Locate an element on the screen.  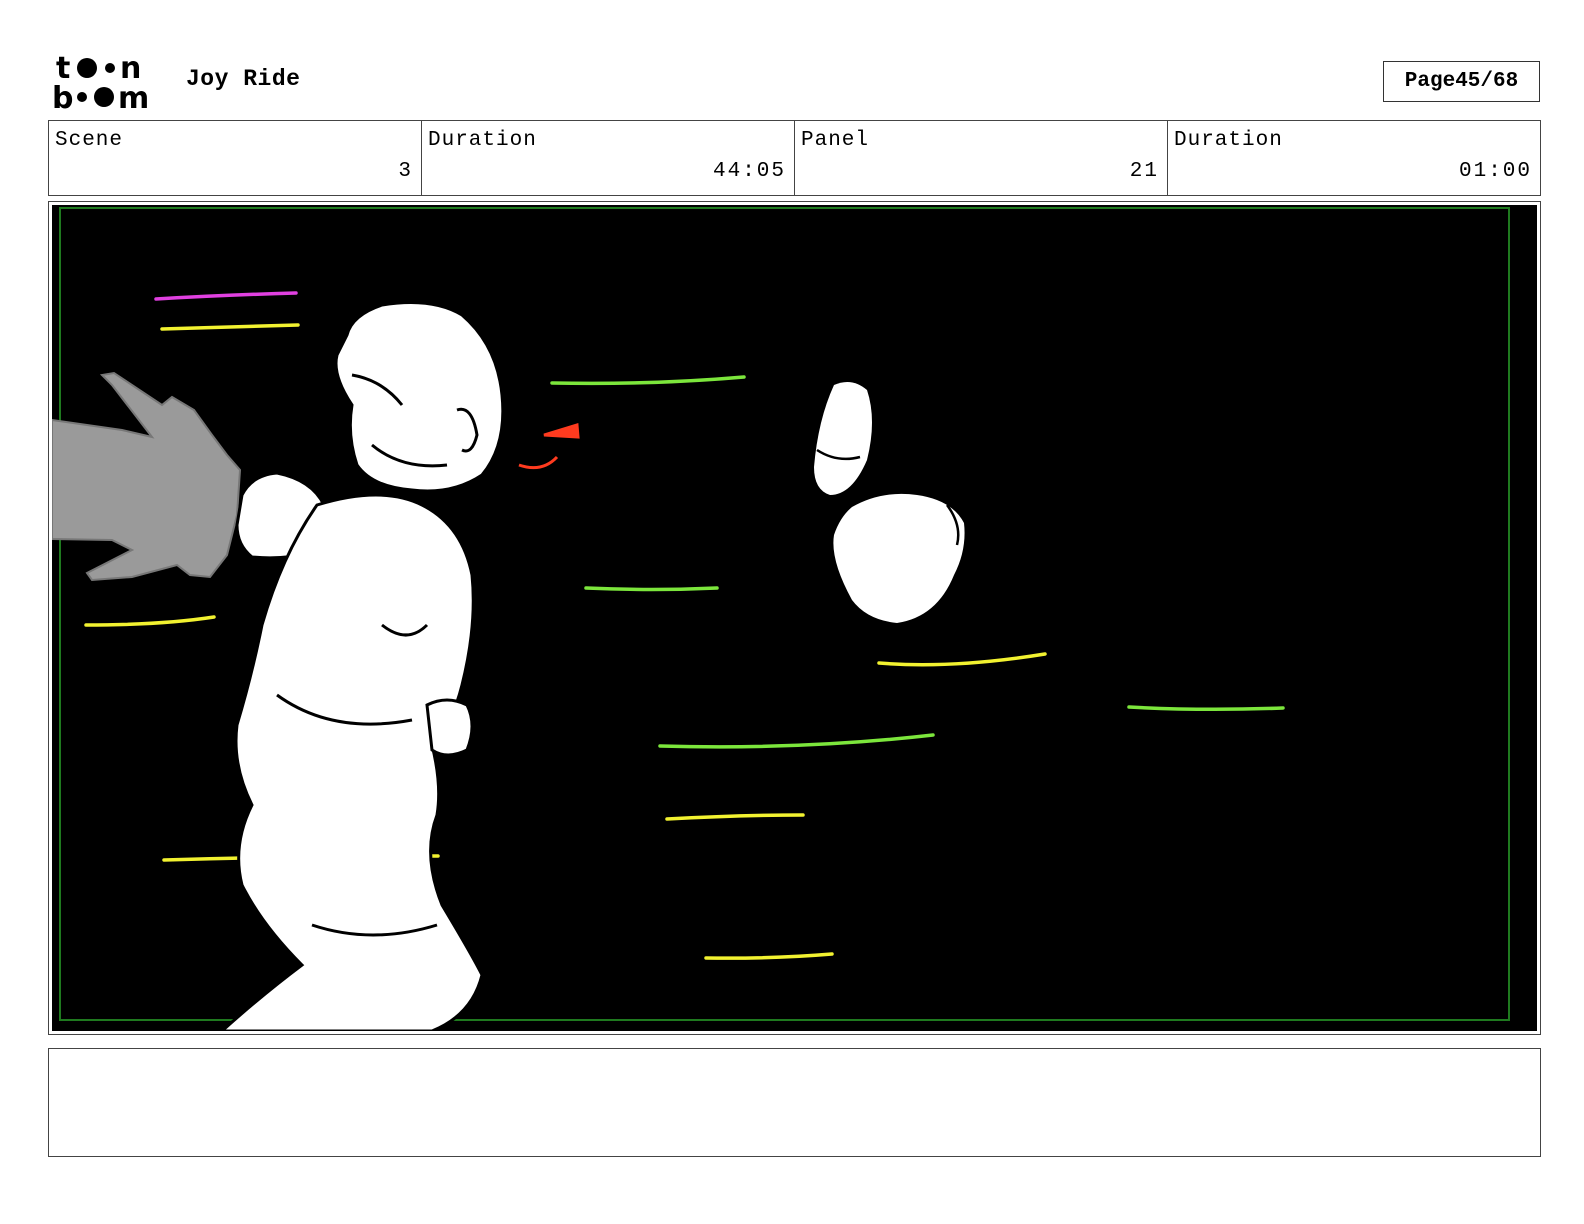
project-title: Joy Ride is located at coordinates (243, 79).